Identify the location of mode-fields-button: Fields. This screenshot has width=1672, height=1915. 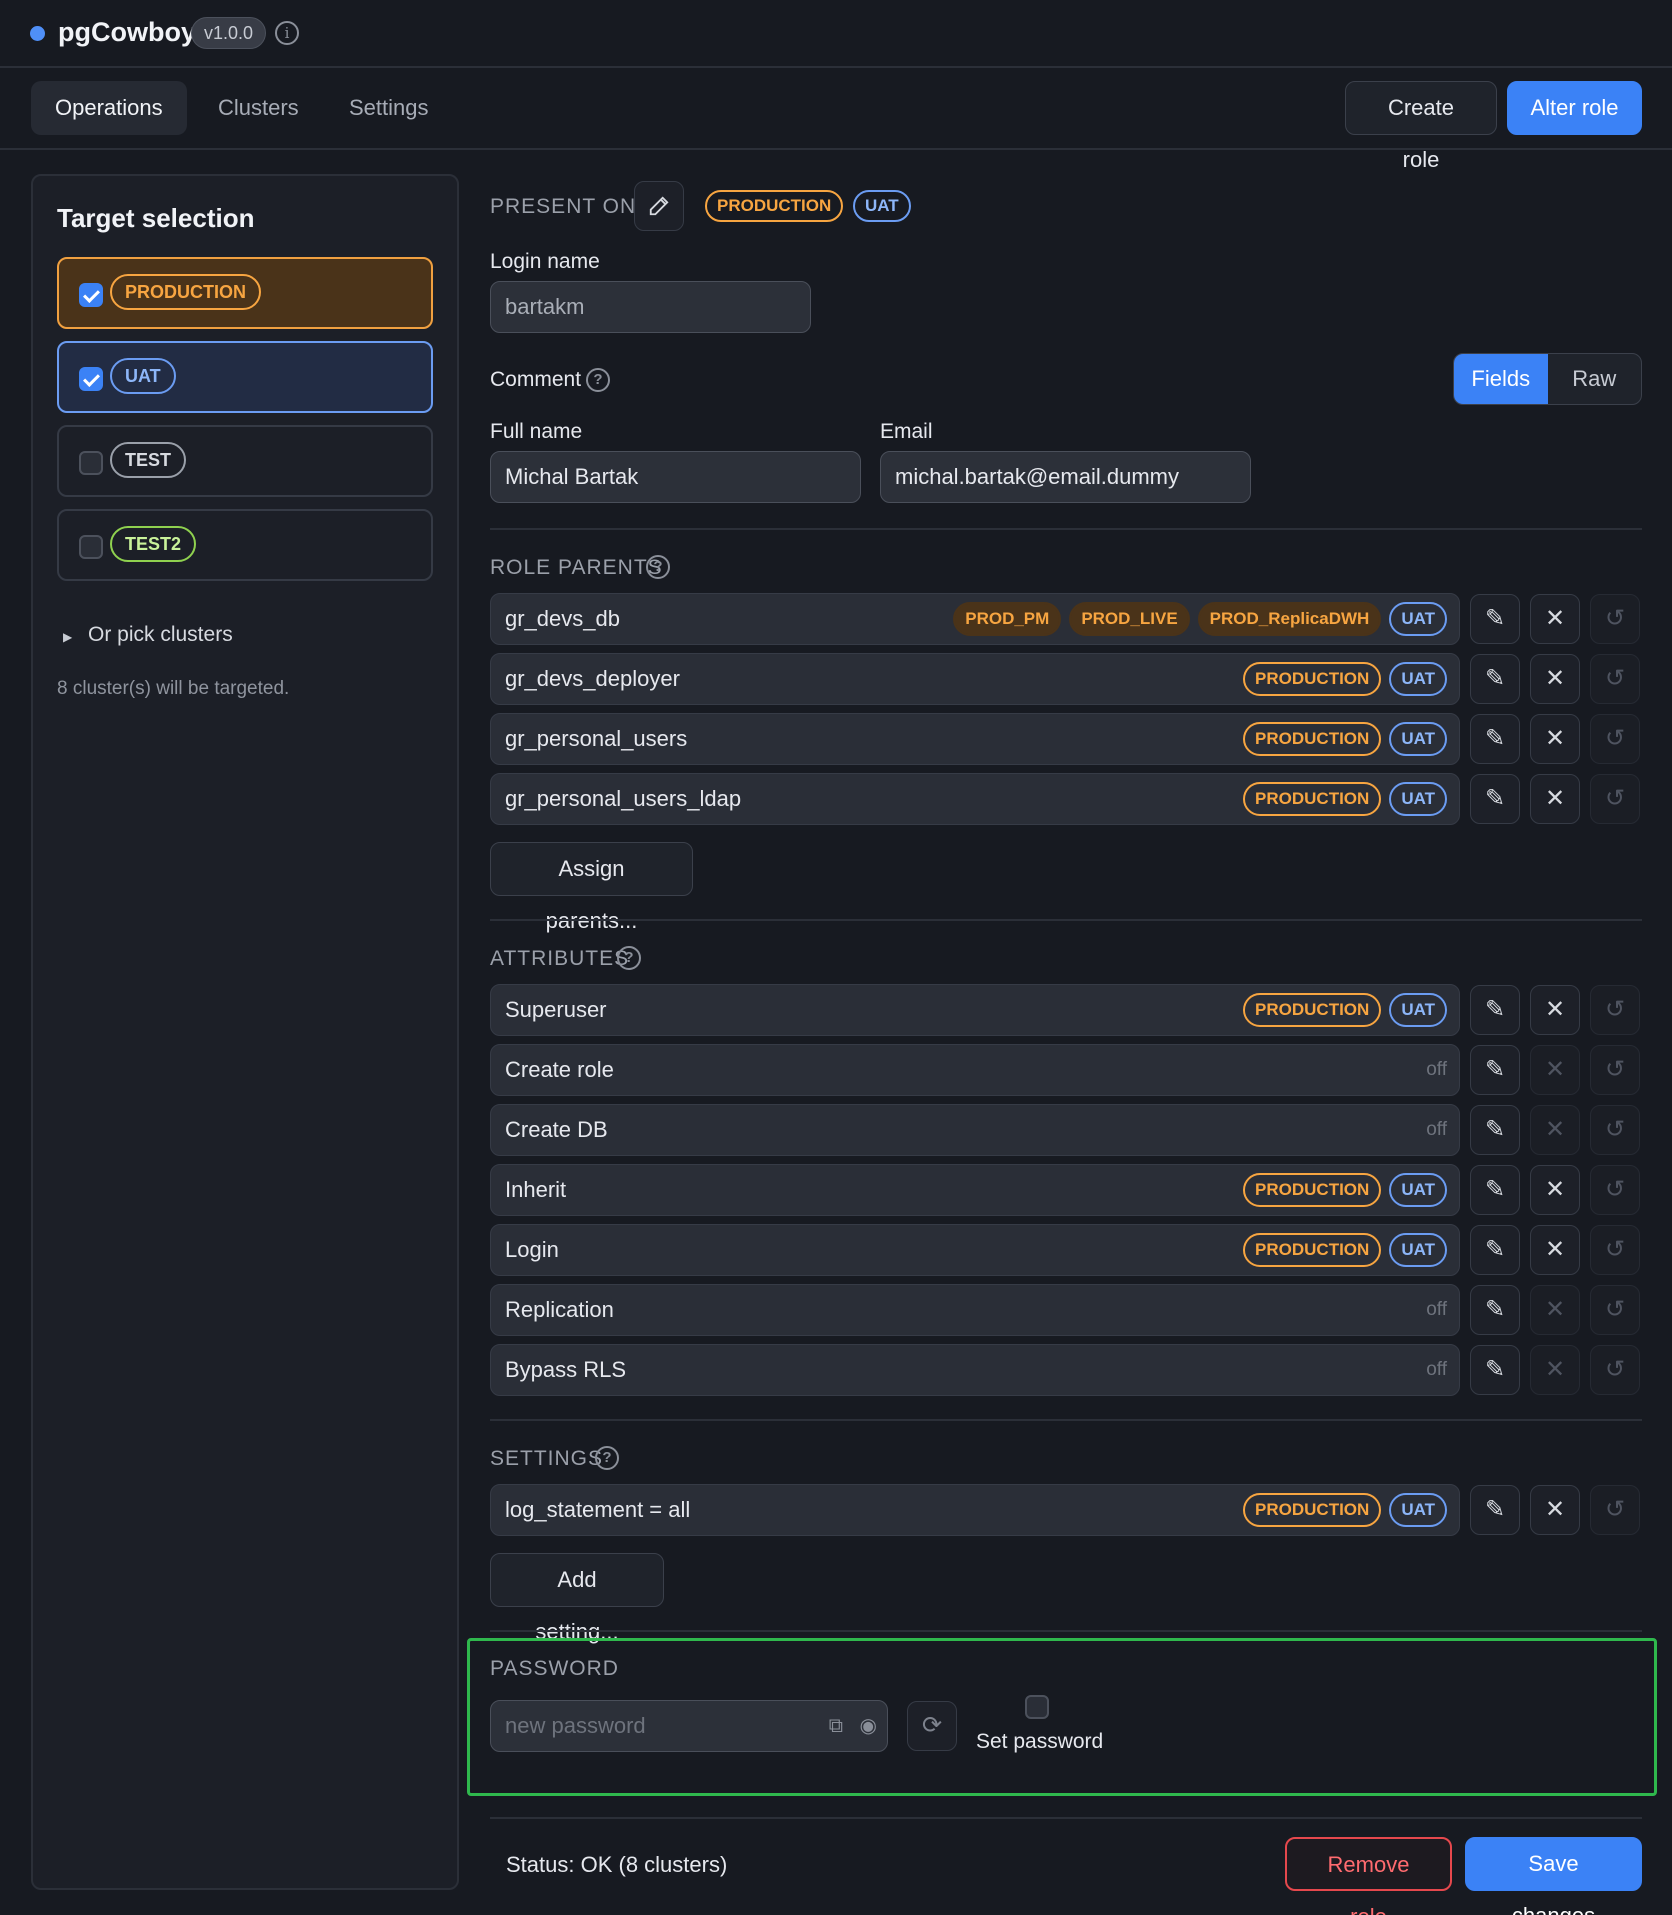
(1501, 379).